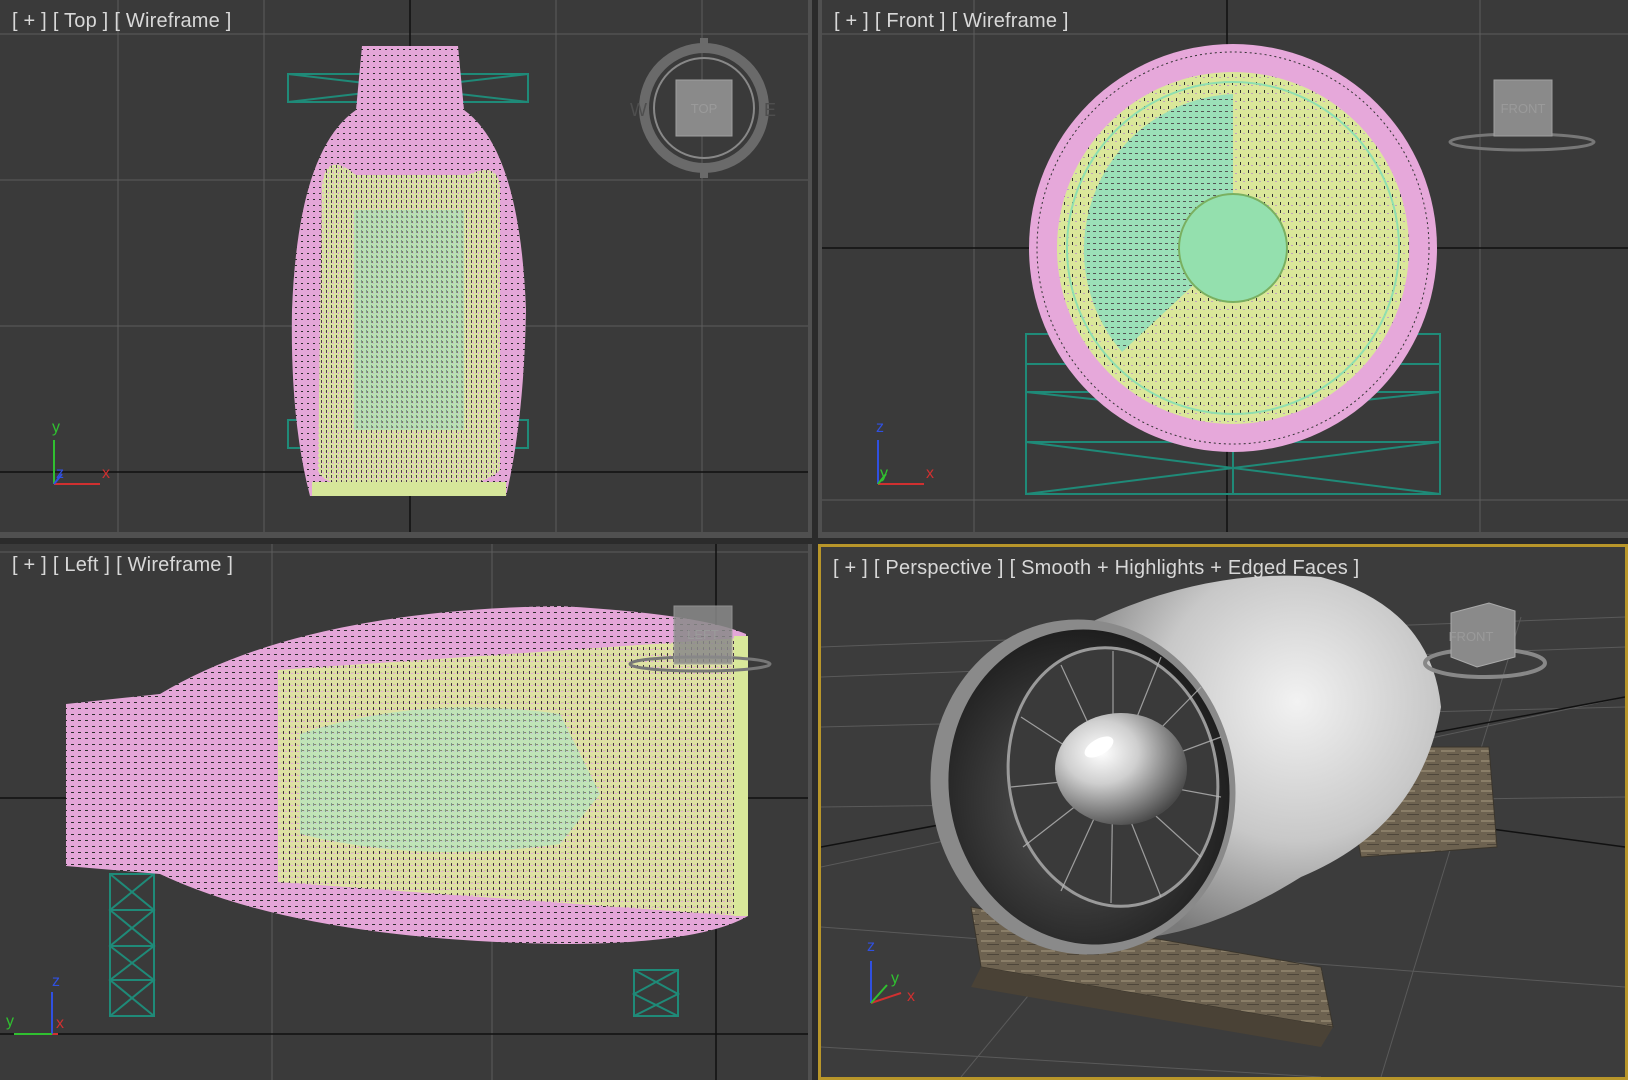 The width and height of the screenshot is (1628, 1080). I want to click on viewport-view-menu: [ Top ], so click(81, 21).